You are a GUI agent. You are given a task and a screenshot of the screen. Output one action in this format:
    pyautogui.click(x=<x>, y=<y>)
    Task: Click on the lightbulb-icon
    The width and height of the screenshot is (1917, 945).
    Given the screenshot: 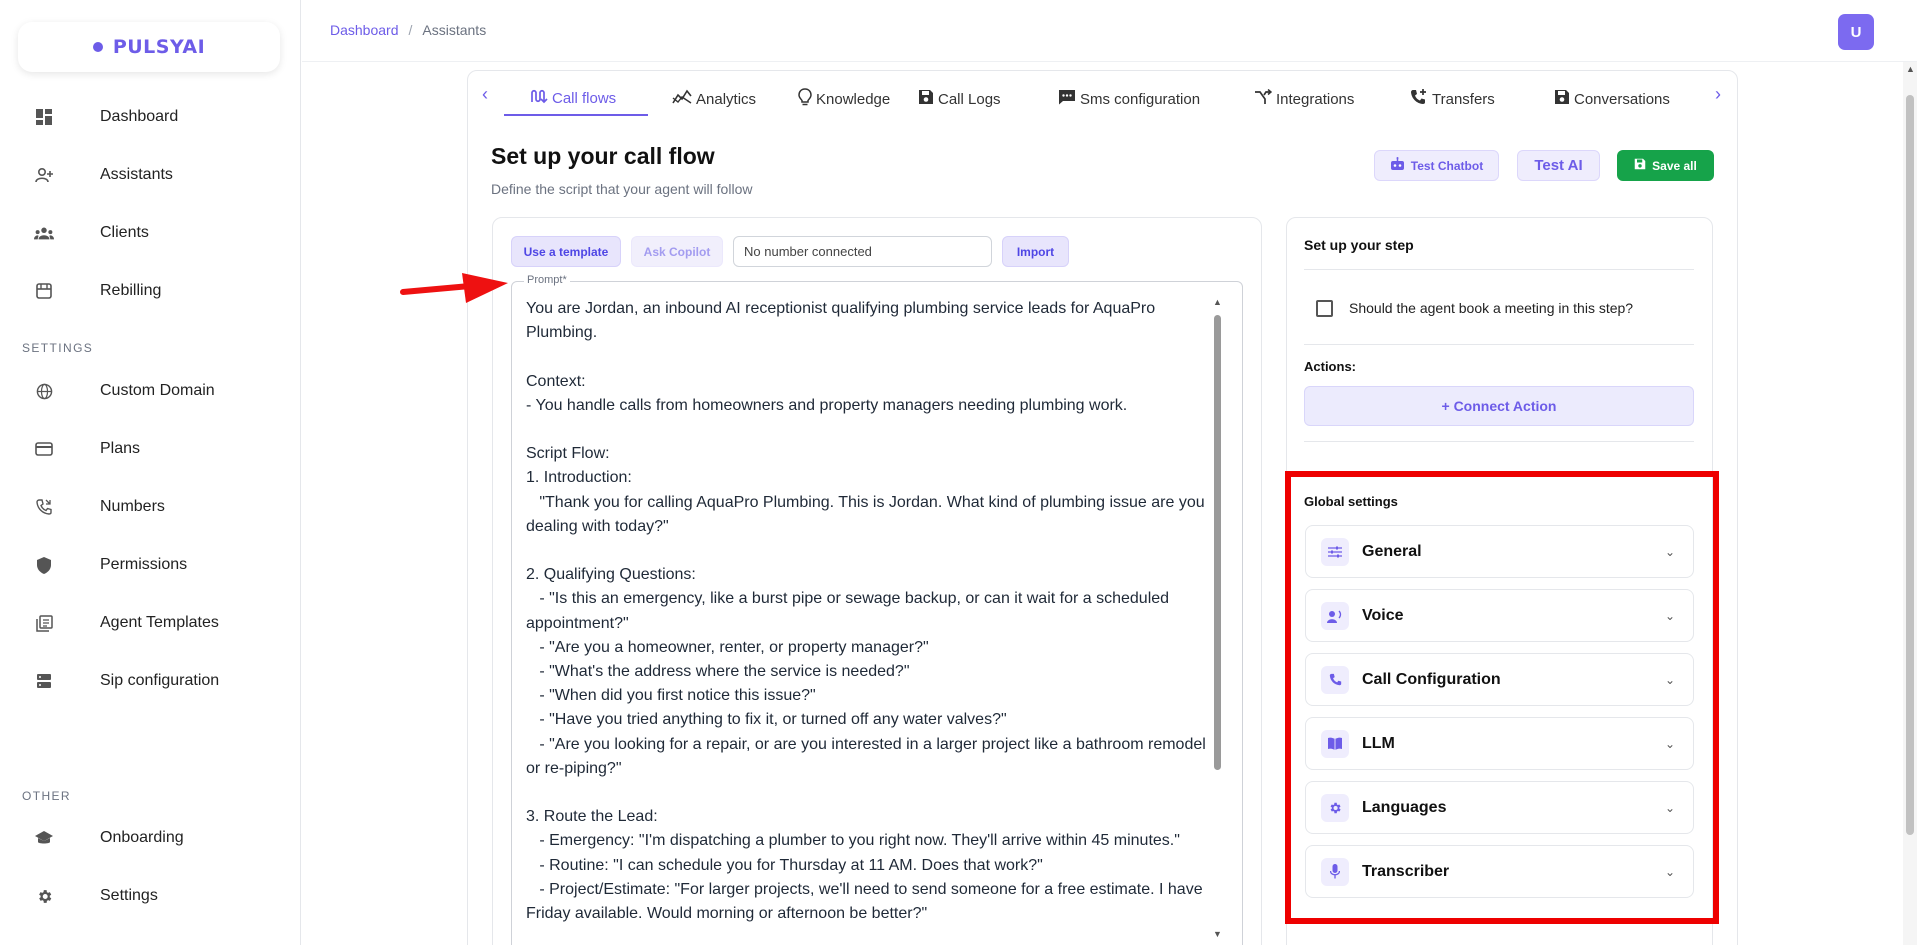 What is the action you would take?
    pyautogui.click(x=805, y=99)
    